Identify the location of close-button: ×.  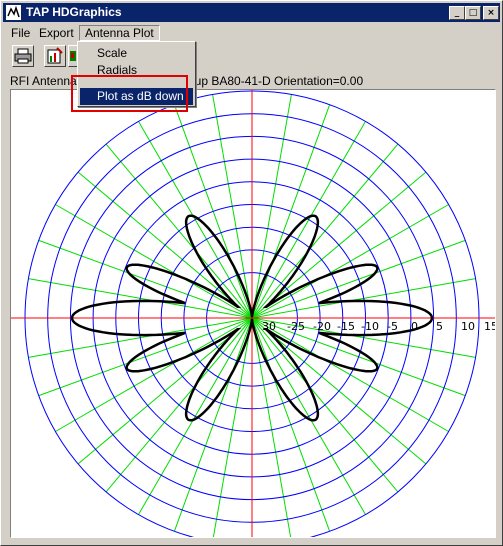
(491, 13).